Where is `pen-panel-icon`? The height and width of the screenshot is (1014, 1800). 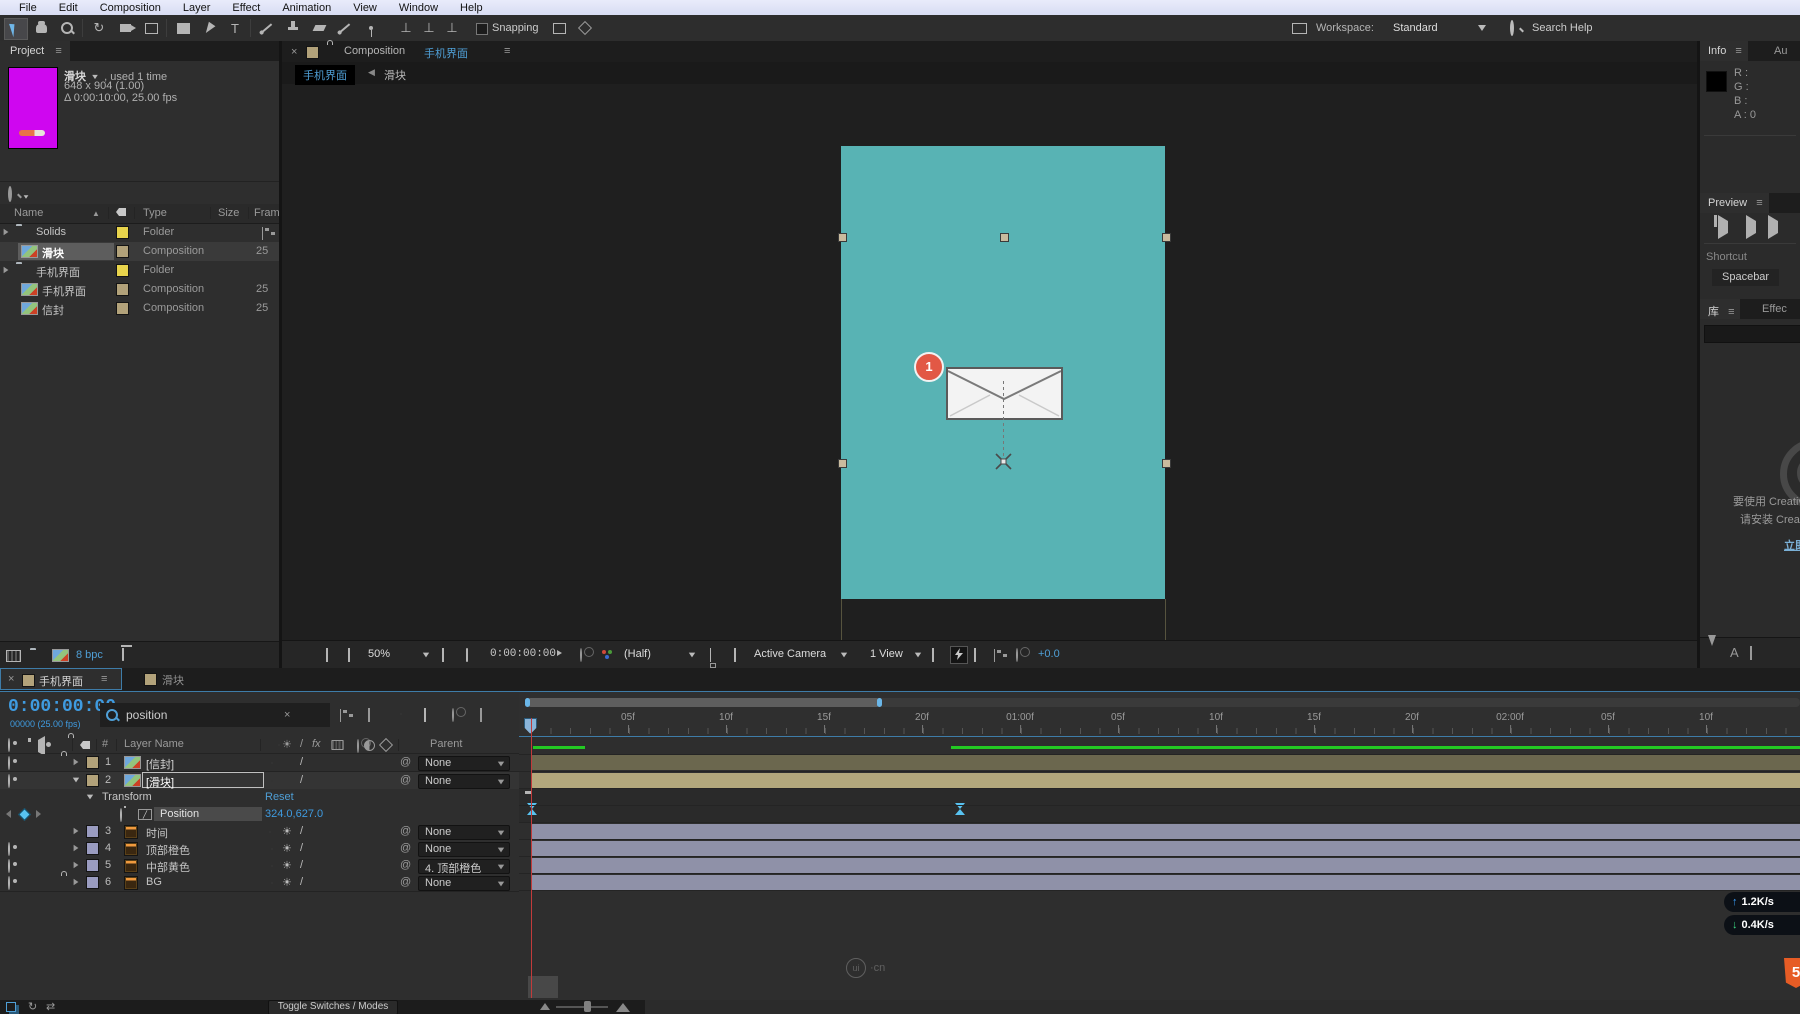
pen-panel-icon is located at coordinates (1712, 646).